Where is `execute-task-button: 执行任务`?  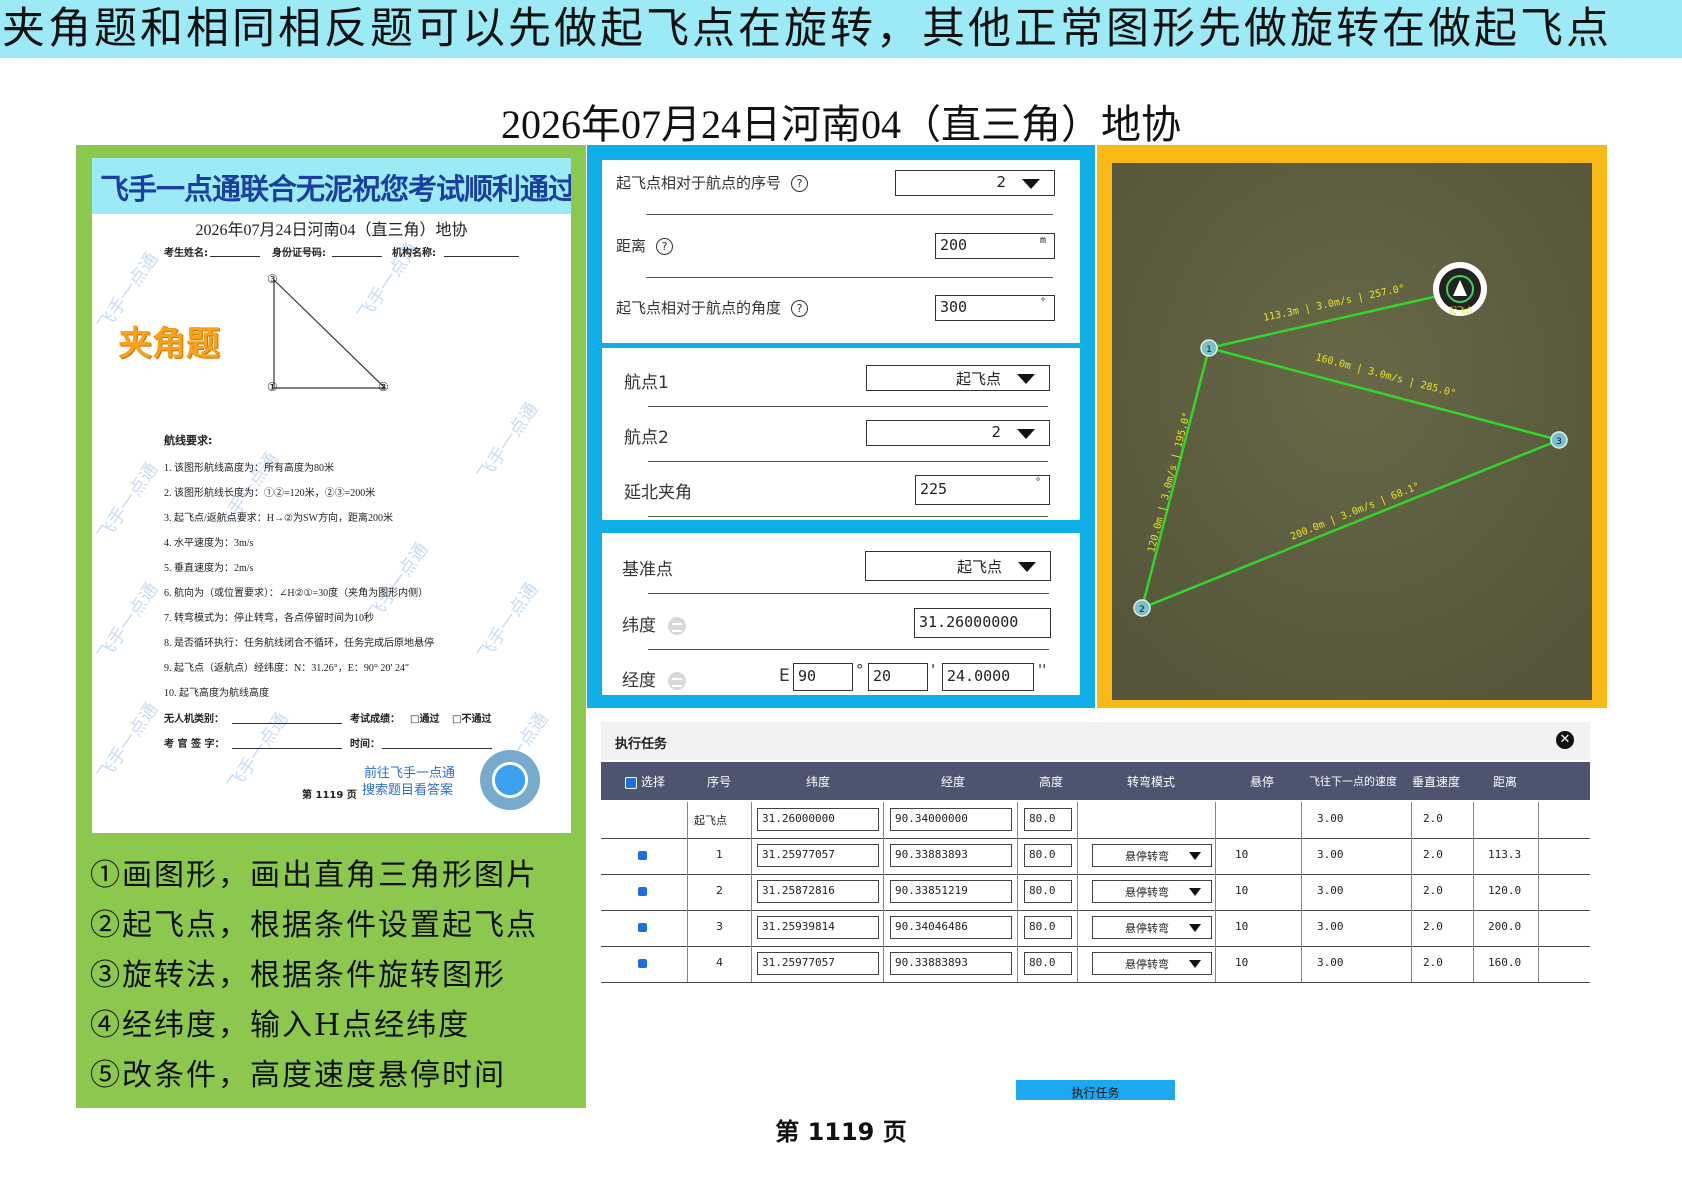
execute-task-button: 执行任务 is located at coordinates (1095, 1090).